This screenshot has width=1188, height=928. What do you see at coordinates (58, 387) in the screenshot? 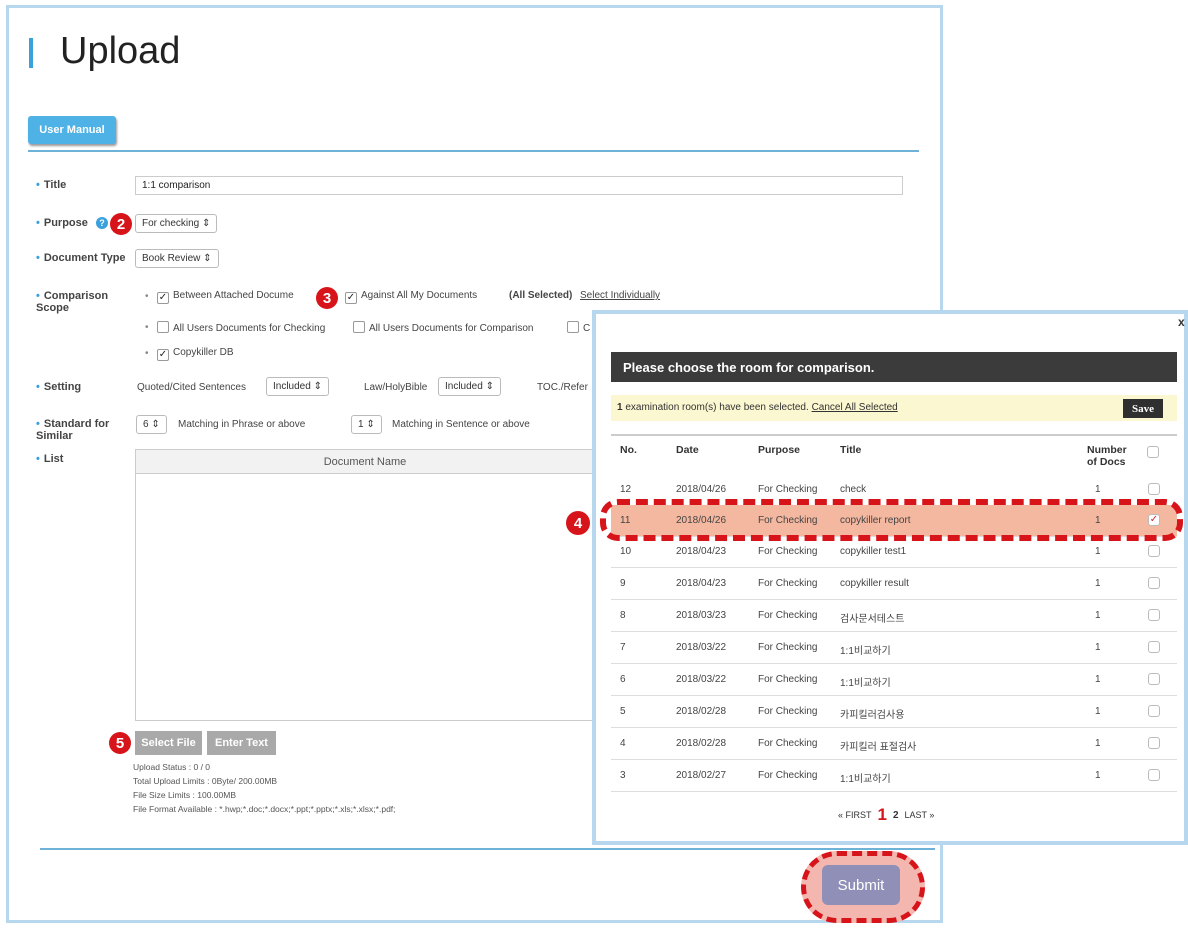
I see `setting-label: Setting` at bounding box center [58, 387].